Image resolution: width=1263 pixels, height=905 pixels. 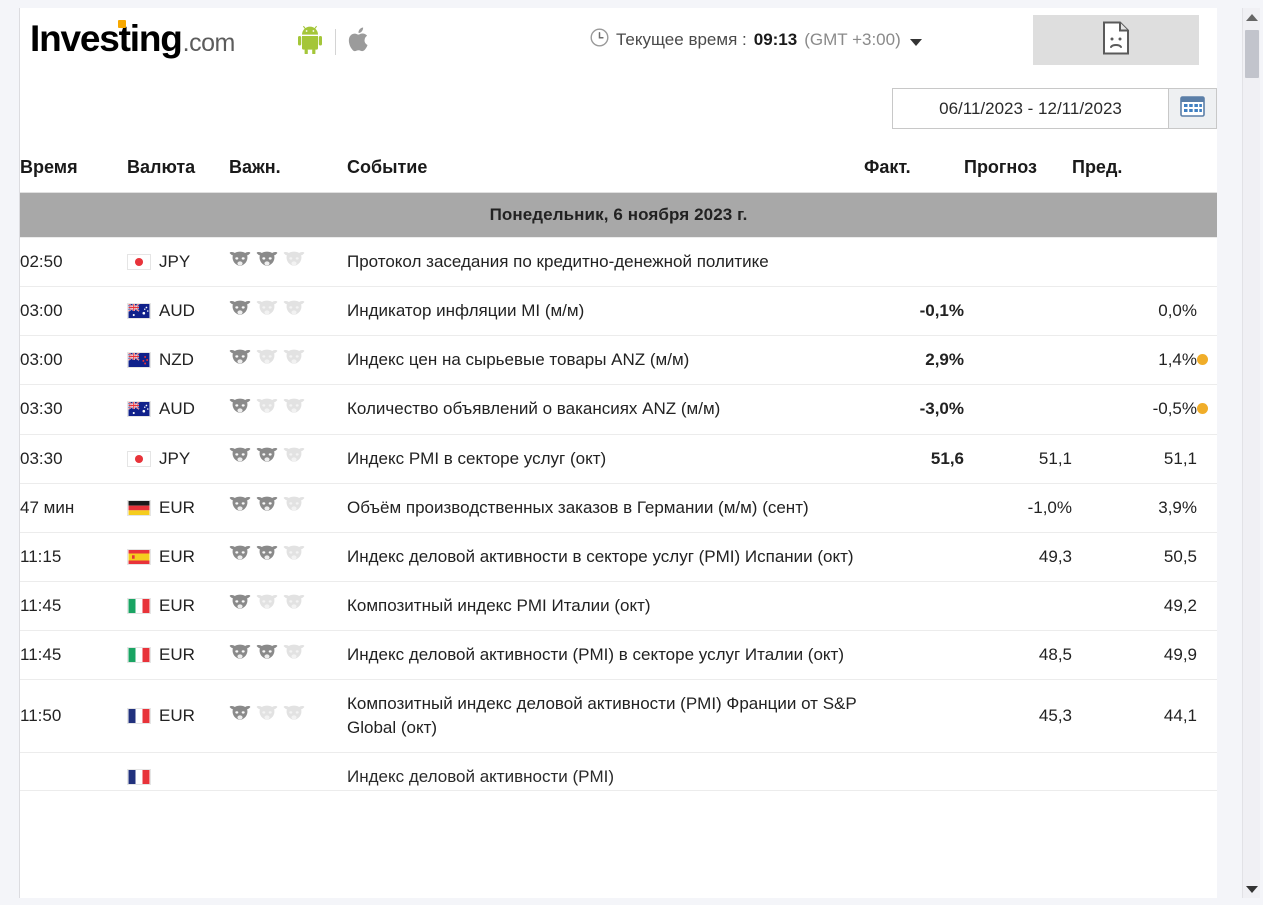 I want to click on column-header-previous: Пред., so click(x=1144, y=168).